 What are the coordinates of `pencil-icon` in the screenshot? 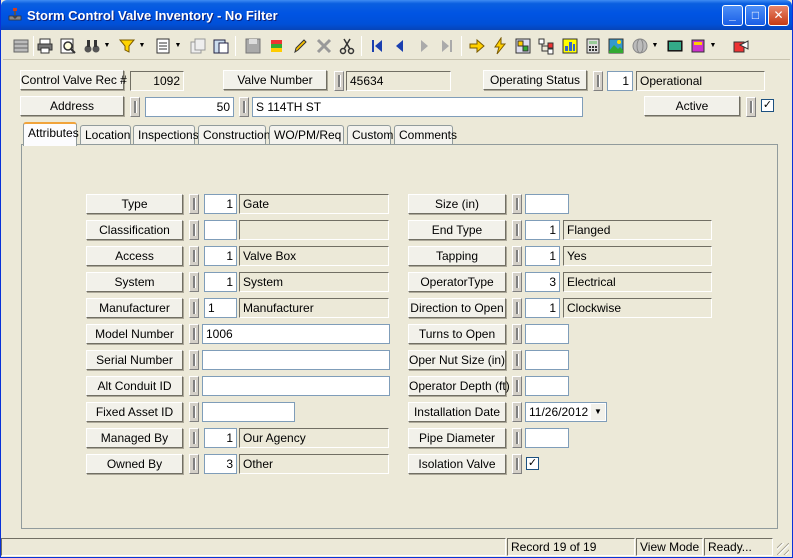 It's located at (300, 46).